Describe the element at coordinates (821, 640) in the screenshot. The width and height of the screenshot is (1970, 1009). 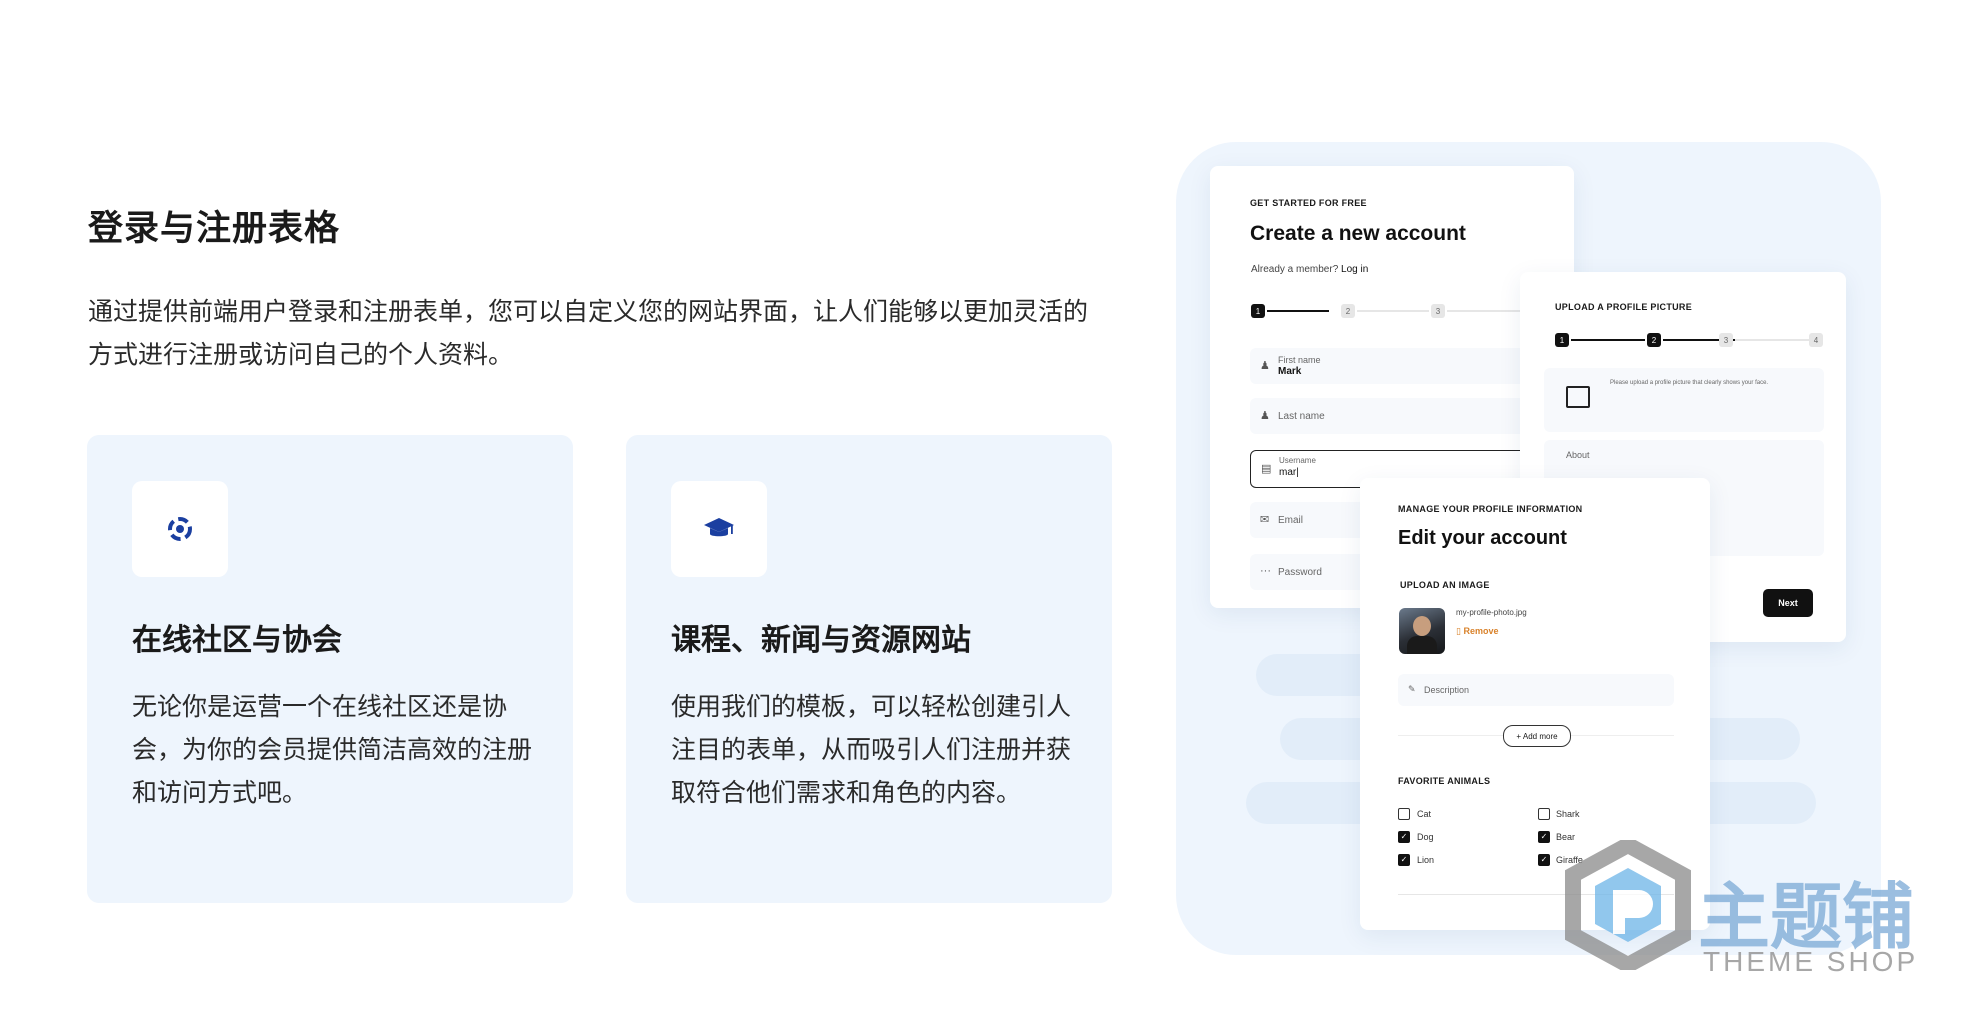
I see `feature-title: 课程、新闻与资源网站` at that location.